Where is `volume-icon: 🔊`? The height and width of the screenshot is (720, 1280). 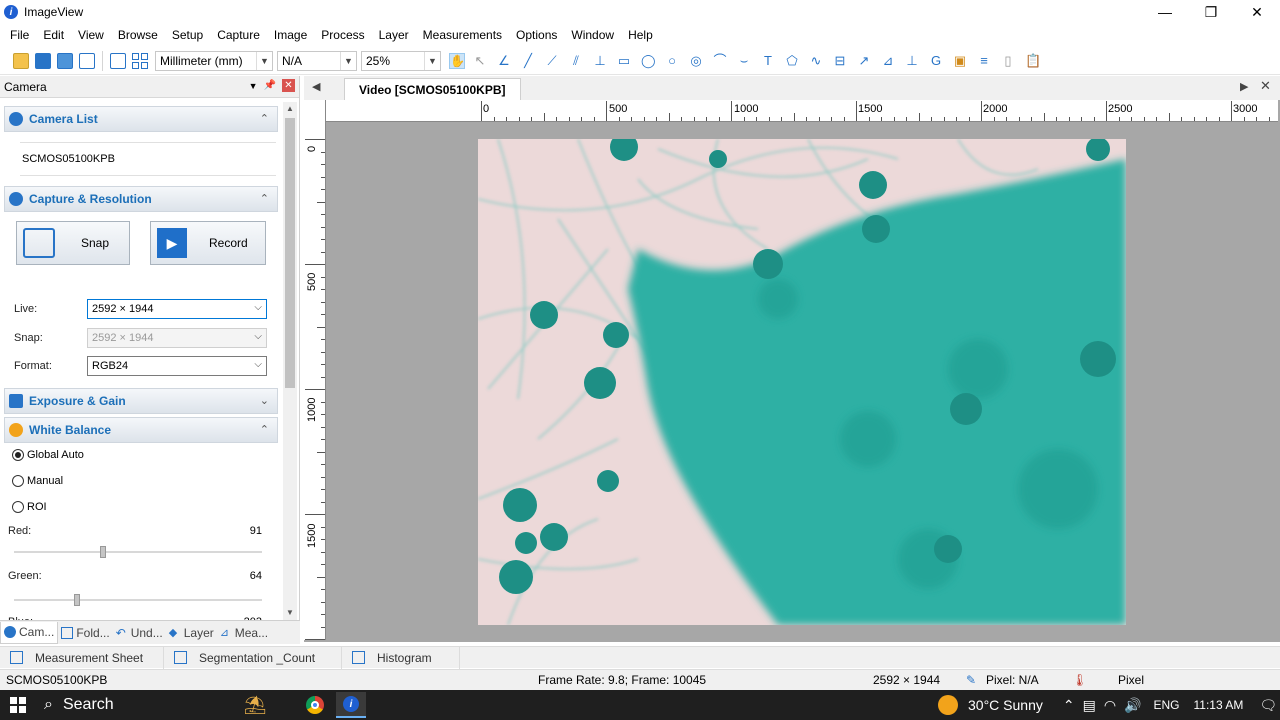
volume-icon: 🔊 is located at coordinates (1132, 705).